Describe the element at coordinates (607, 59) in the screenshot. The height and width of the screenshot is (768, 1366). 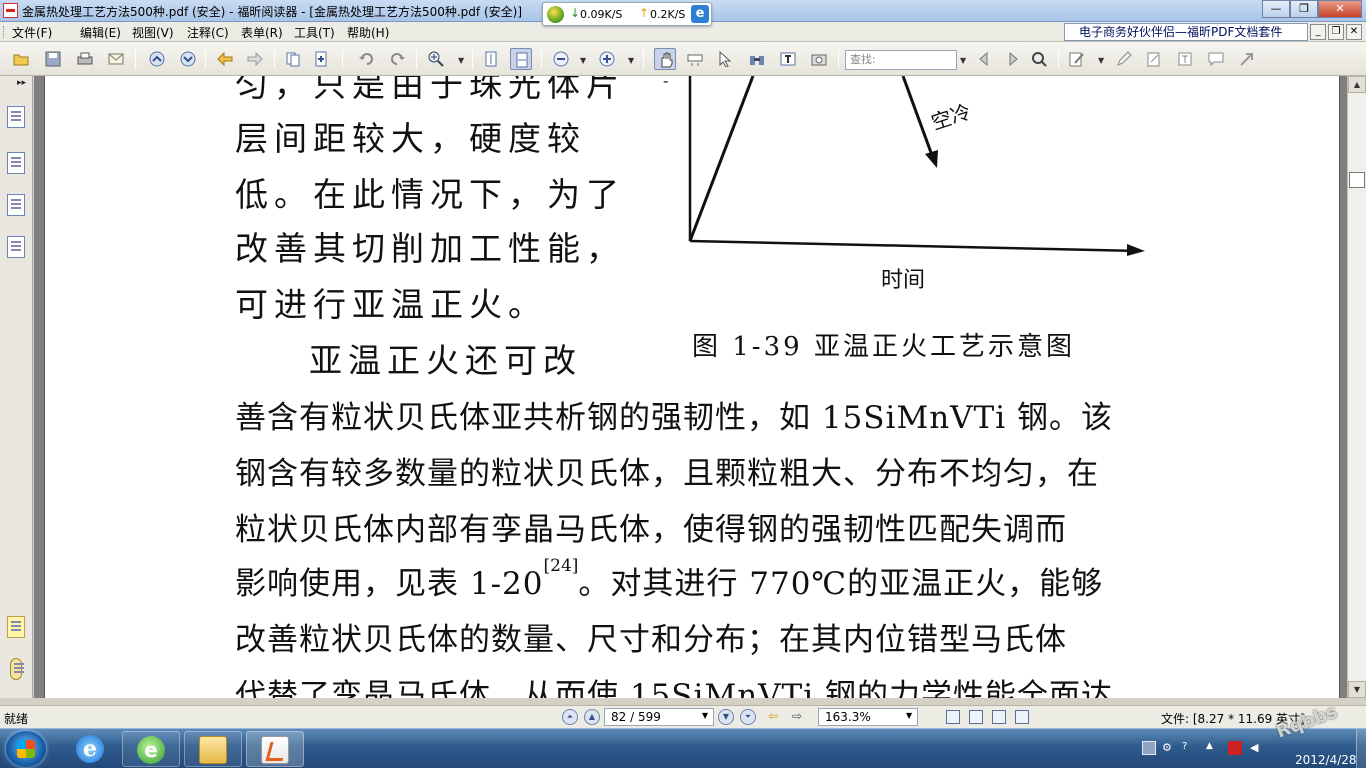
I see `zoom-in-button` at that location.